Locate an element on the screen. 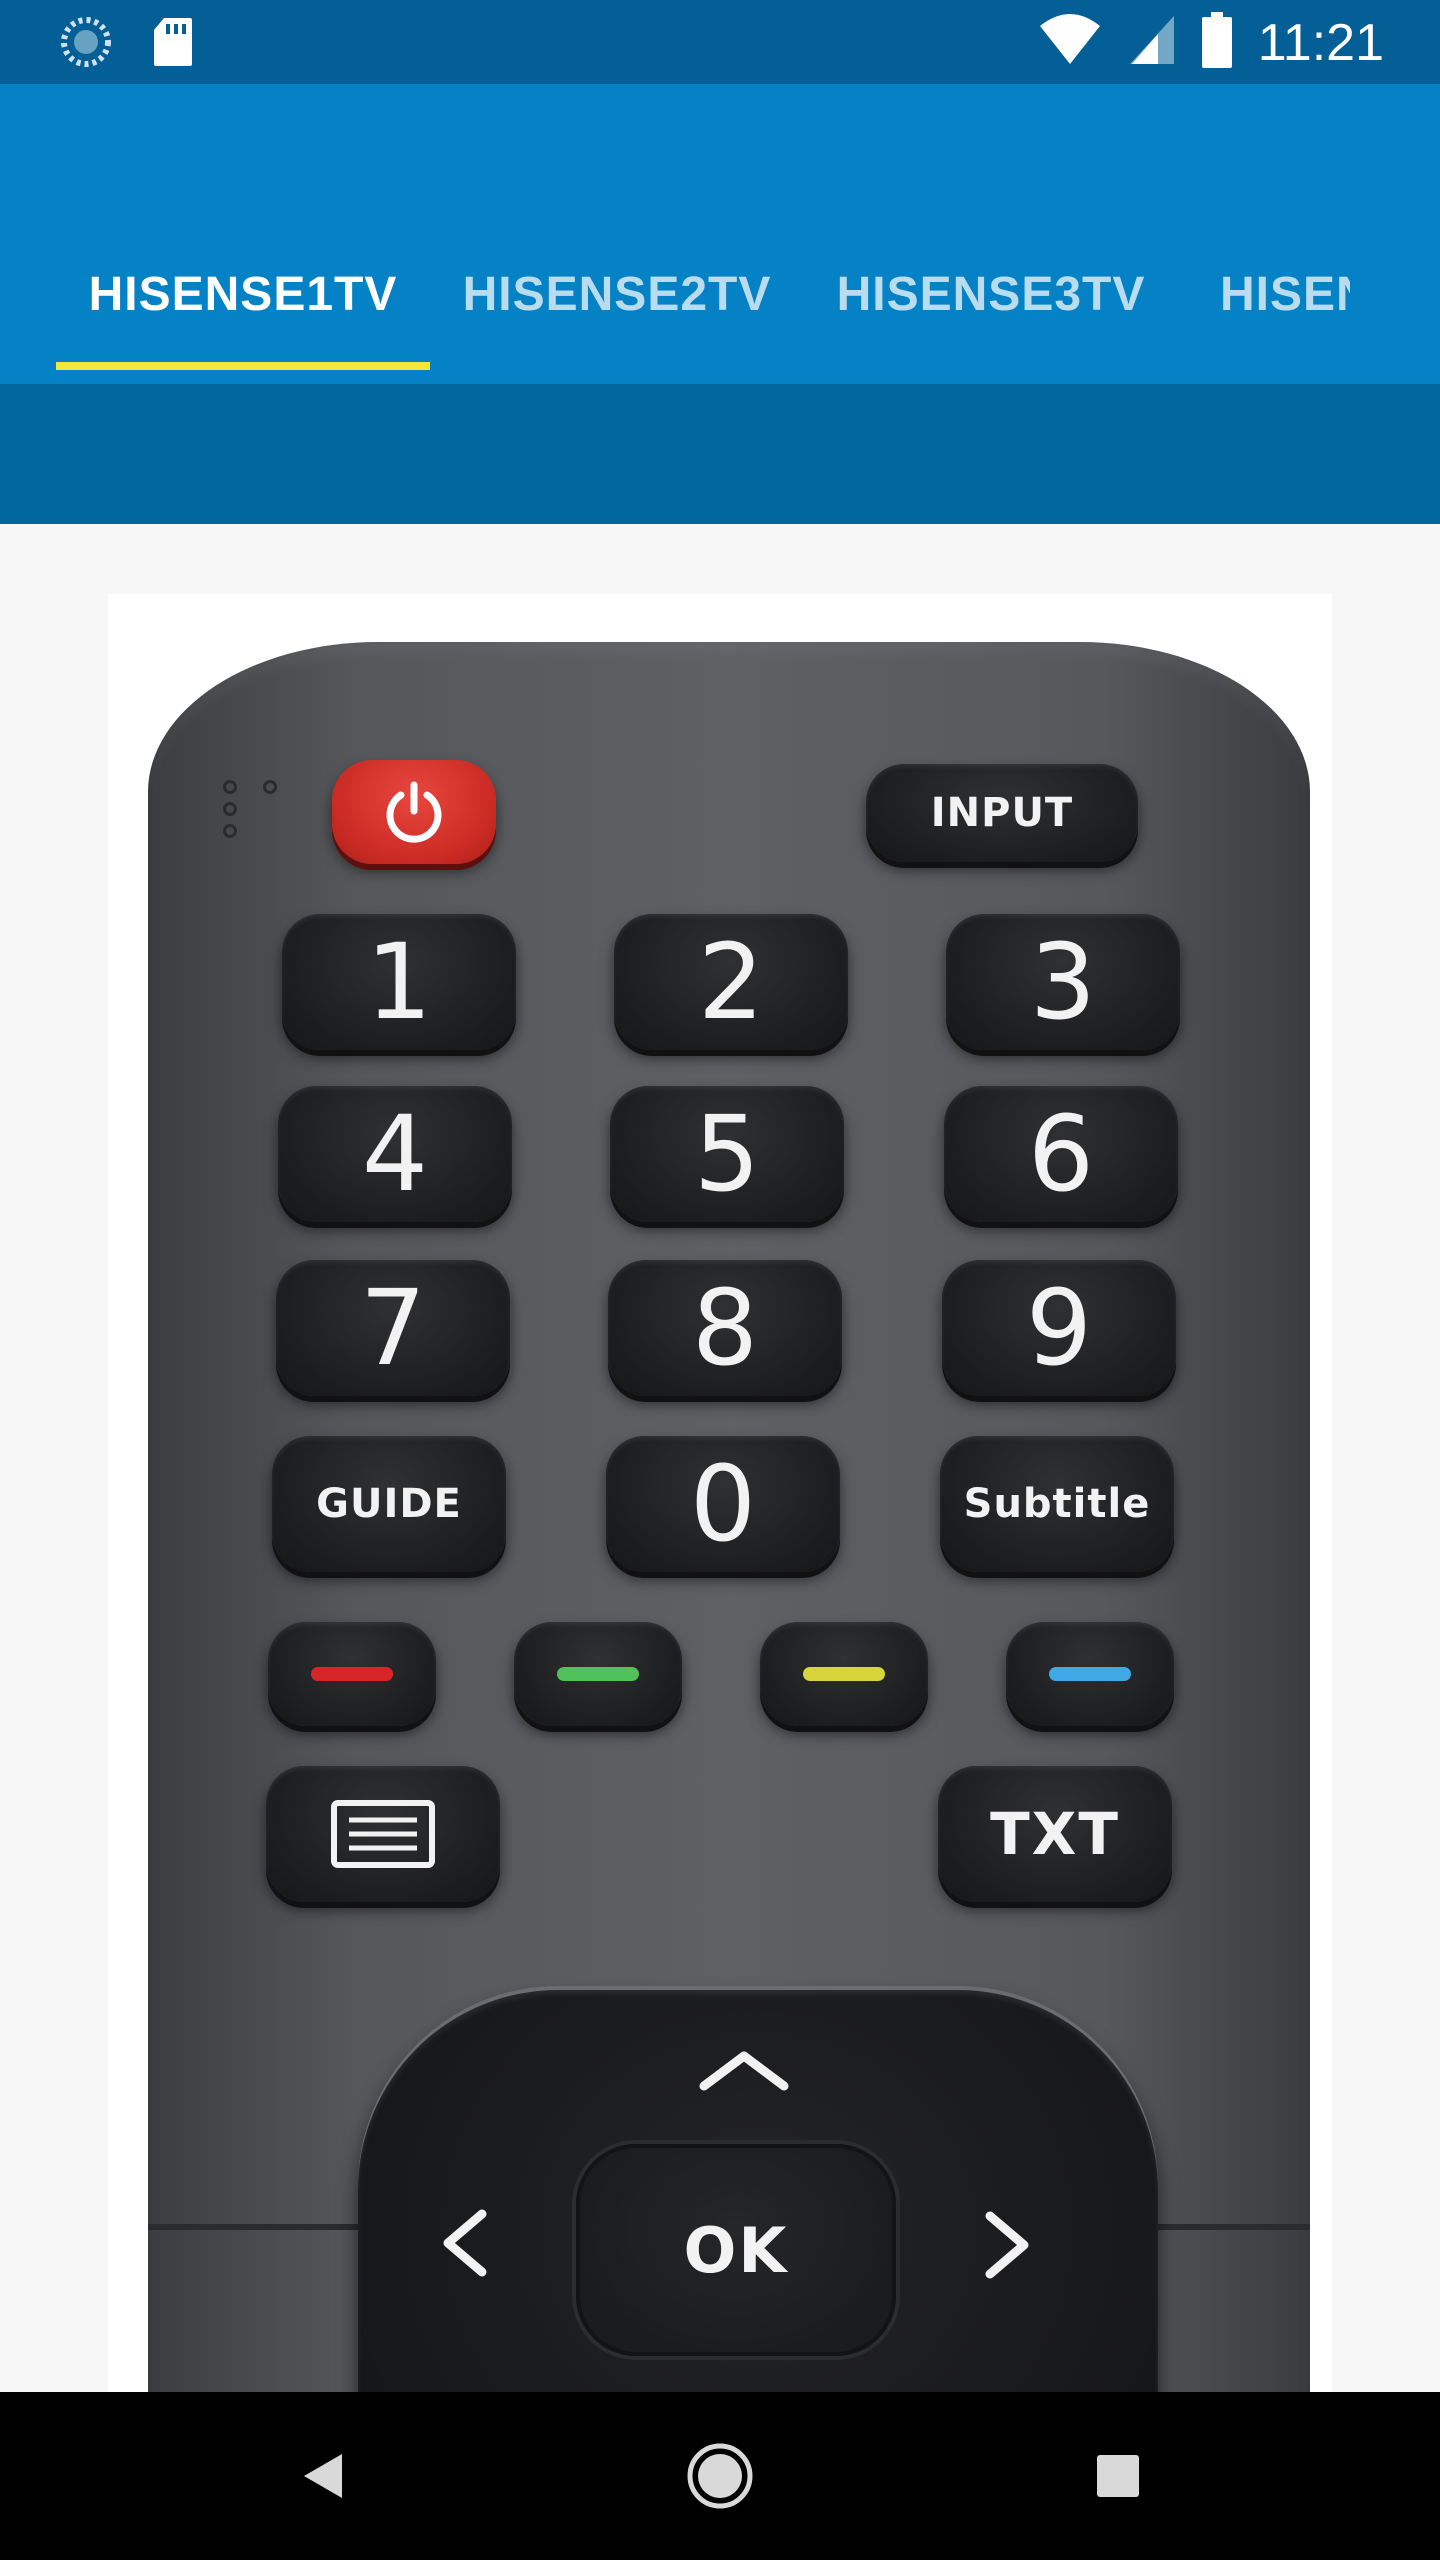  battery-icon is located at coordinates (1216, 42).